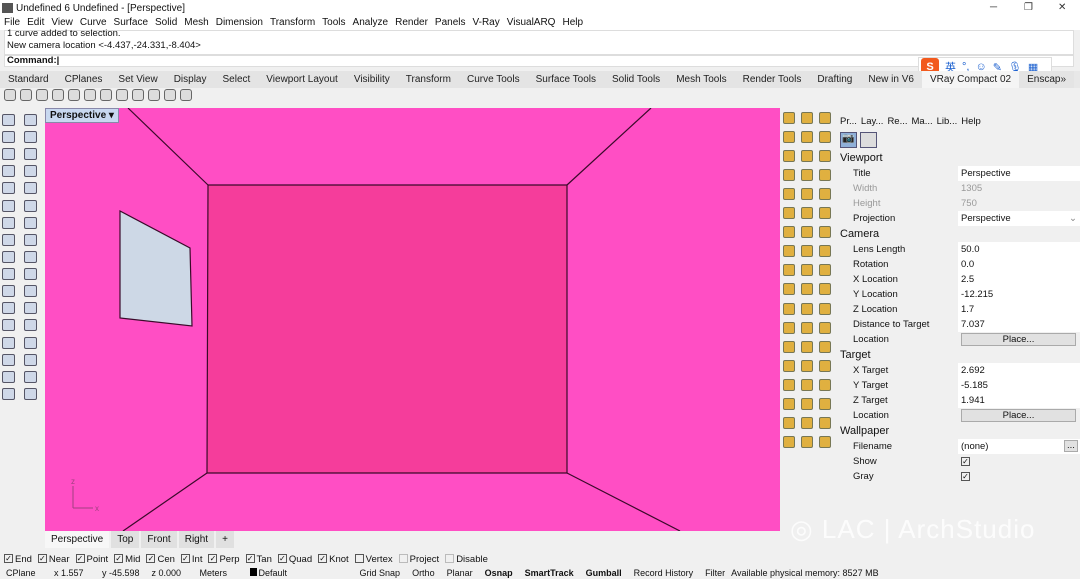 Image resolution: width=1080 pixels, height=579 pixels. I want to click on toggle-smarttrack: SmartTrack, so click(549, 573).